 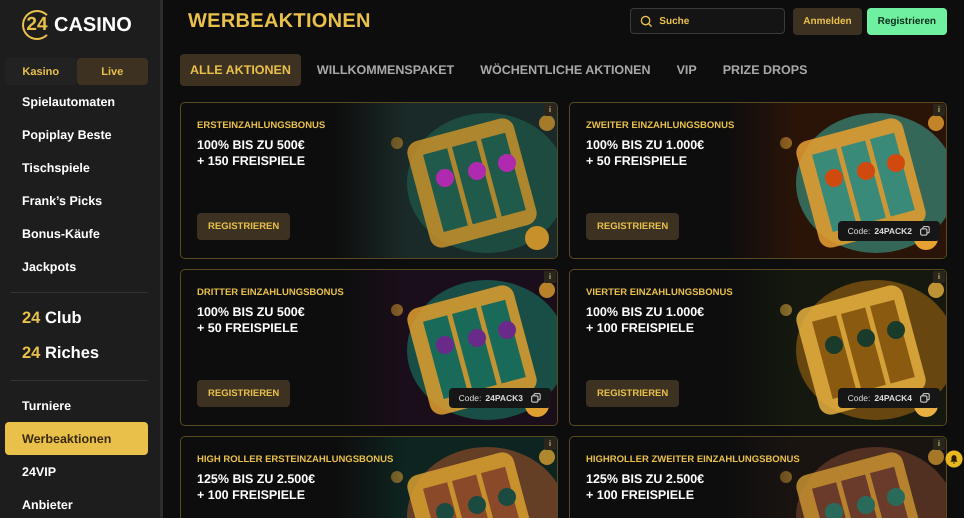 I want to click on nav-item: Frank’s Picks, so click(x=76, y=200).